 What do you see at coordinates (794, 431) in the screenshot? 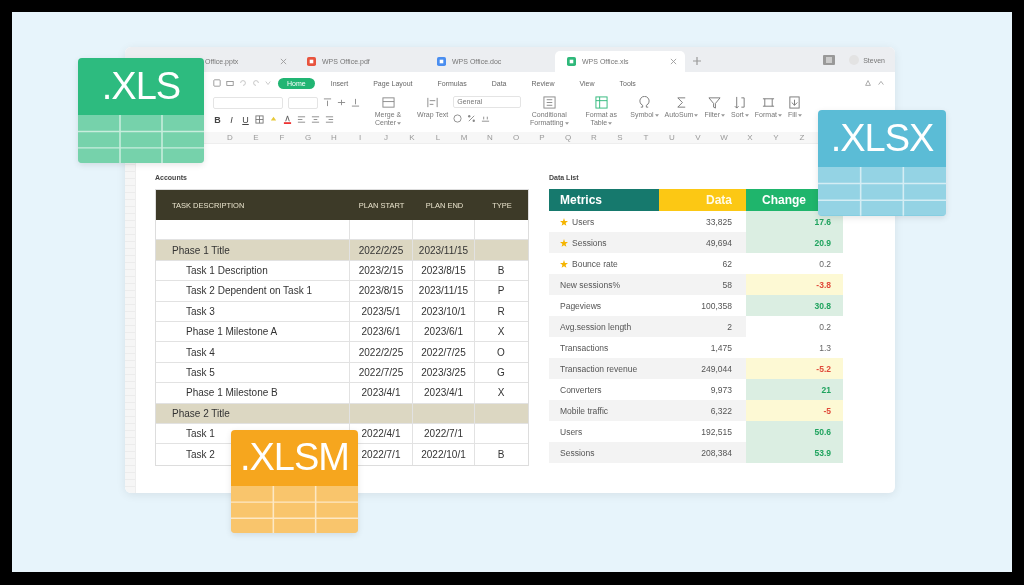
I see `change-cell: 50.6` at bounding box center [794, 431].